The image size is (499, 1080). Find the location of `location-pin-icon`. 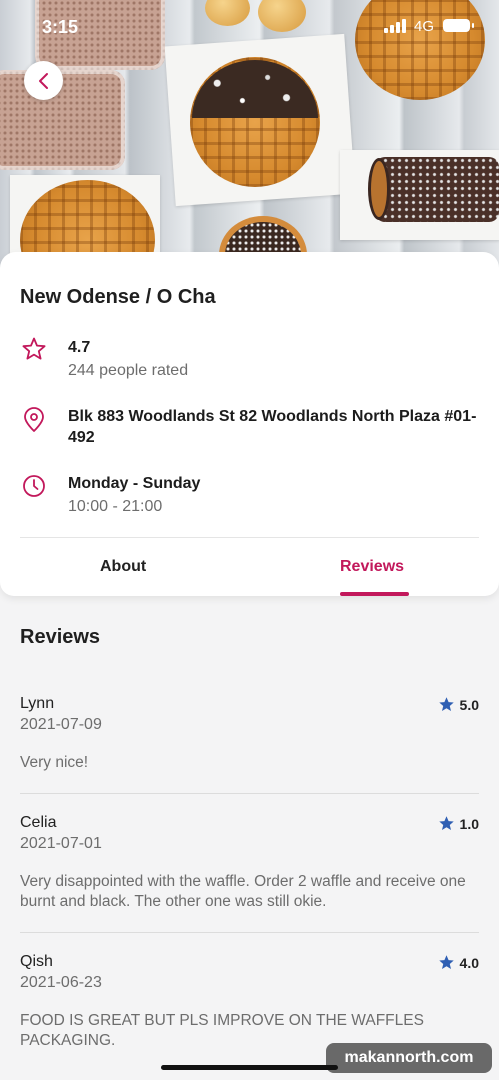

location-pin-icon is located at coordinates (34, 419).